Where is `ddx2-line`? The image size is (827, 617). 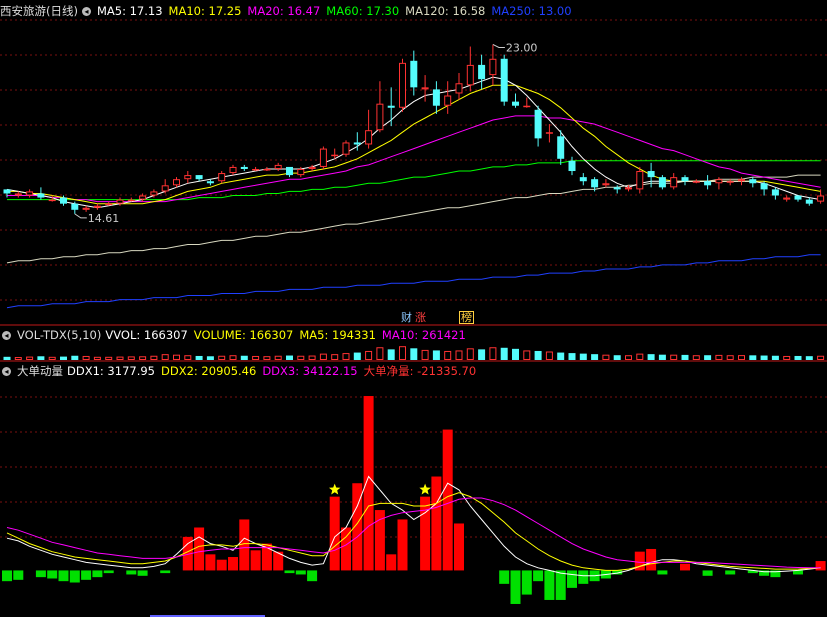
ddx2-line is located at coordinates (413, 531).